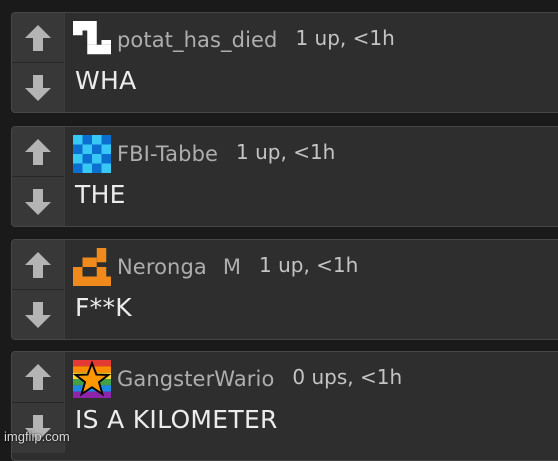 The height and width of the screenshot is (461, 558). Describe the element at coordinates (197, 40) in the screenshot. I see `comment-username: potat_has_died` at that location.